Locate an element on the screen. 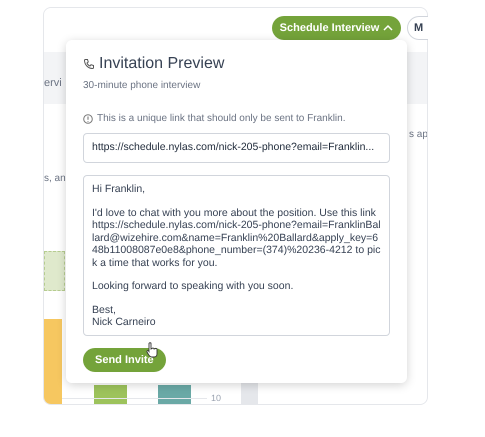 Image resolution: width=485 pixels, height=437 pixels. popup-title: Invitation Preview is located at coordinates (161, 64).